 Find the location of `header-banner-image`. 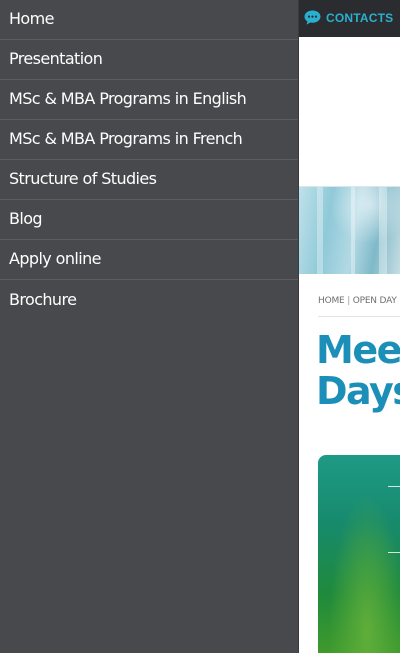

header-banner-image is located at coordinates (349, 230).